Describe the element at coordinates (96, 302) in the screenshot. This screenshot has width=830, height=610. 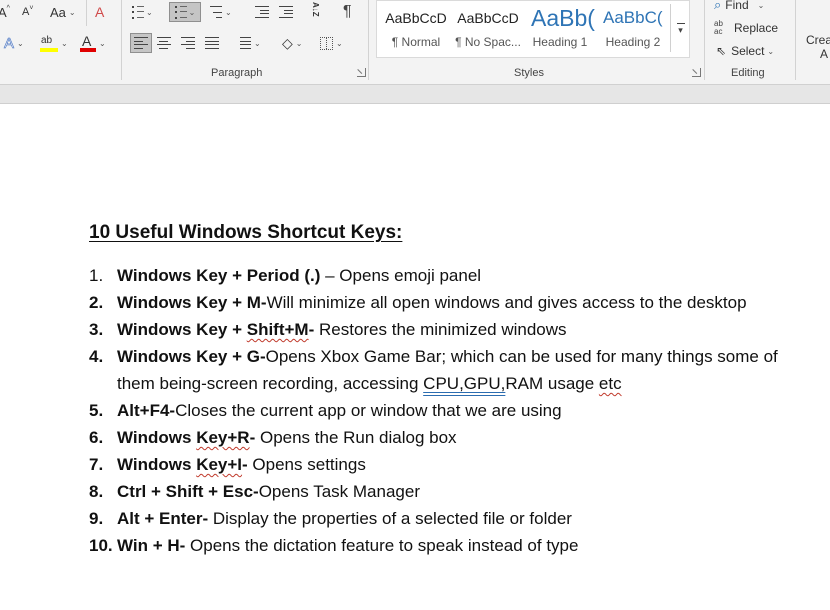
I see `list-number: 2.` at that location.